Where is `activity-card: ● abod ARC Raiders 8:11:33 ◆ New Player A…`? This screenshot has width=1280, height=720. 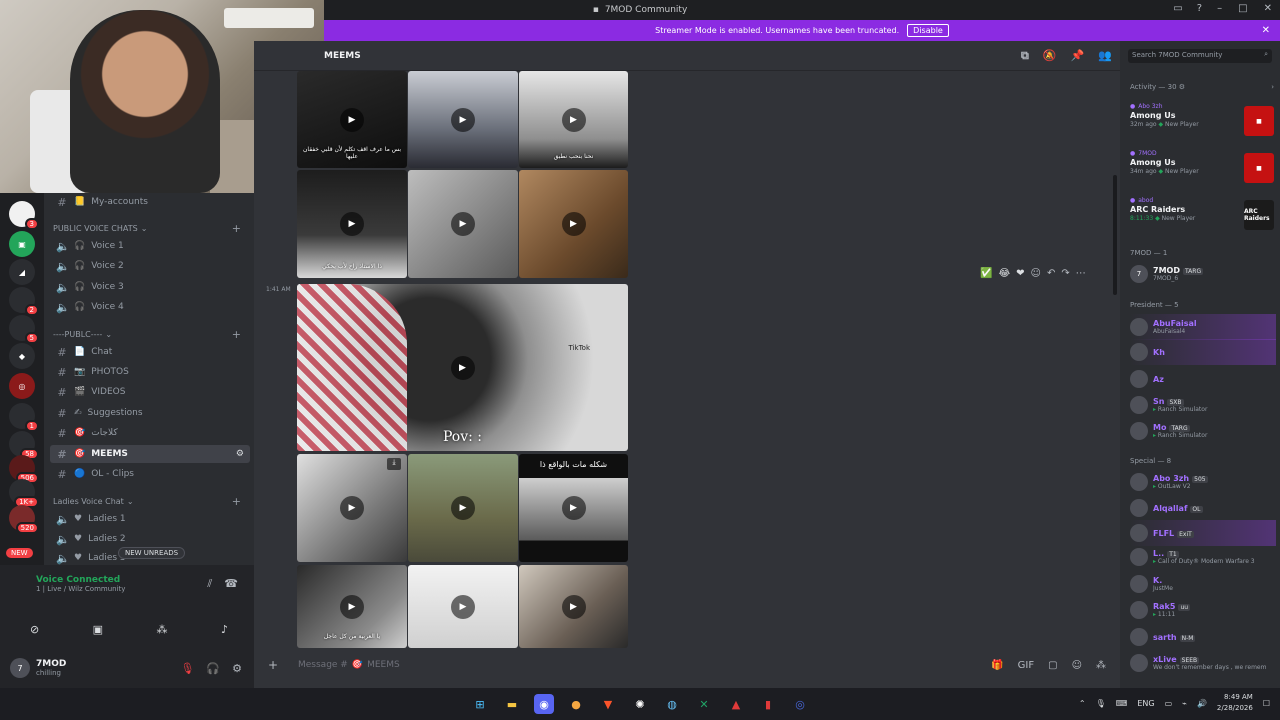 activity-card: ● abod ARC Raiders 8:11:33 ◆ New Player A… is located at coordinates (1202, 219).